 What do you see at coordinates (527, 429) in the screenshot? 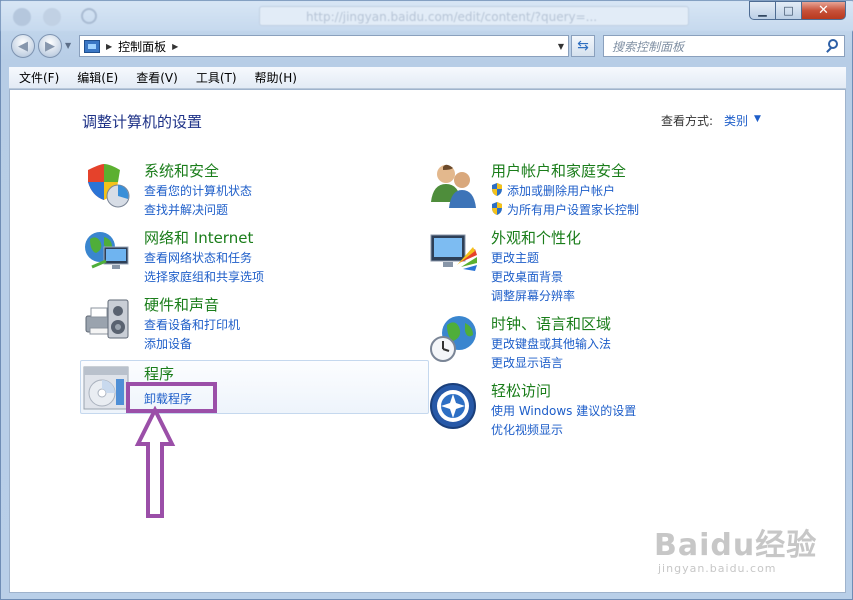
I see `link-optimize-video: 优化视频显示` at bounding box center [527, 429].